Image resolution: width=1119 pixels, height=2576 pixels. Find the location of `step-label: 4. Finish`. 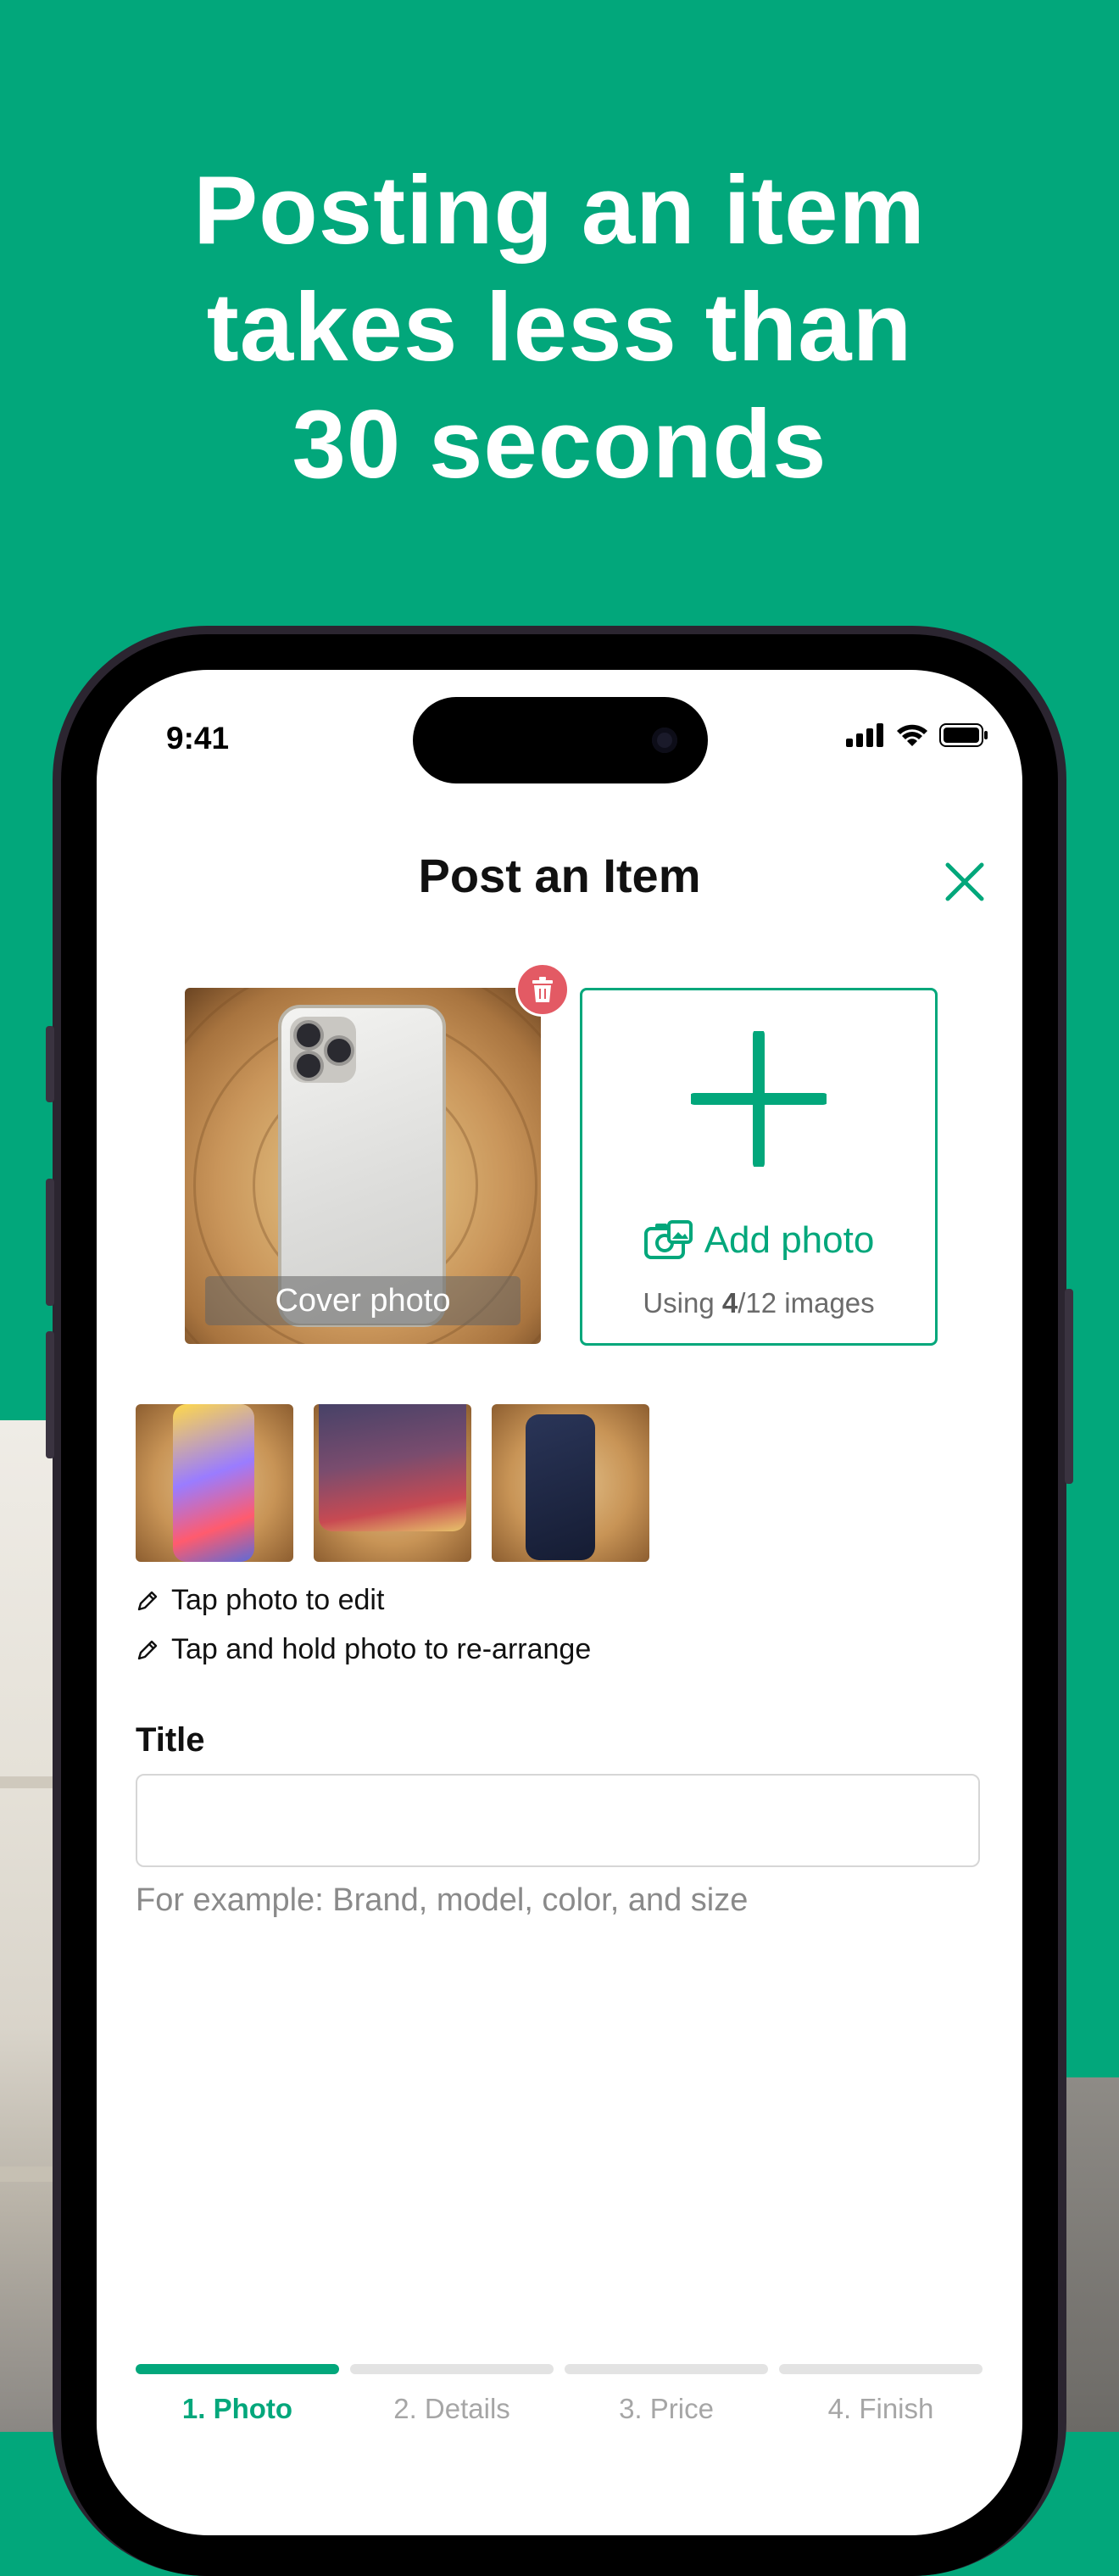

step-label: 4. Finish is located at coordinates (880, 2408).